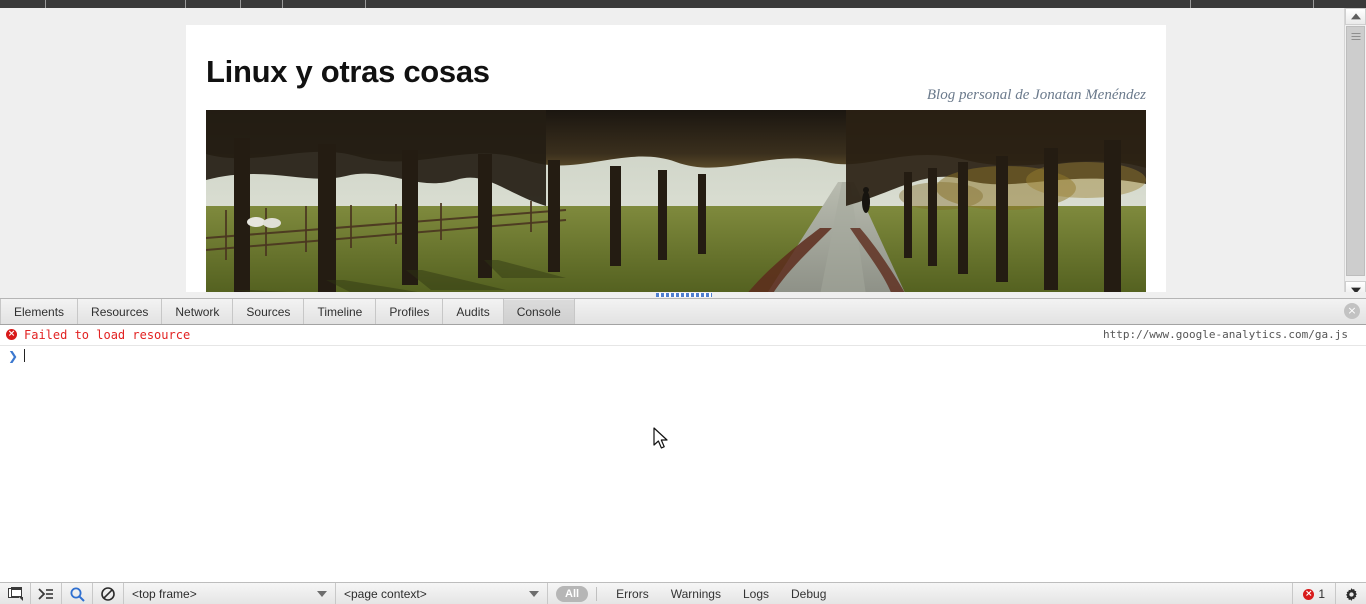 This screenshot has height=604, width=1366. What do you see at coordinates (1321, 594) in the screenshot?
I see `error-count-label: 1` at bounding box center [1321, 594].